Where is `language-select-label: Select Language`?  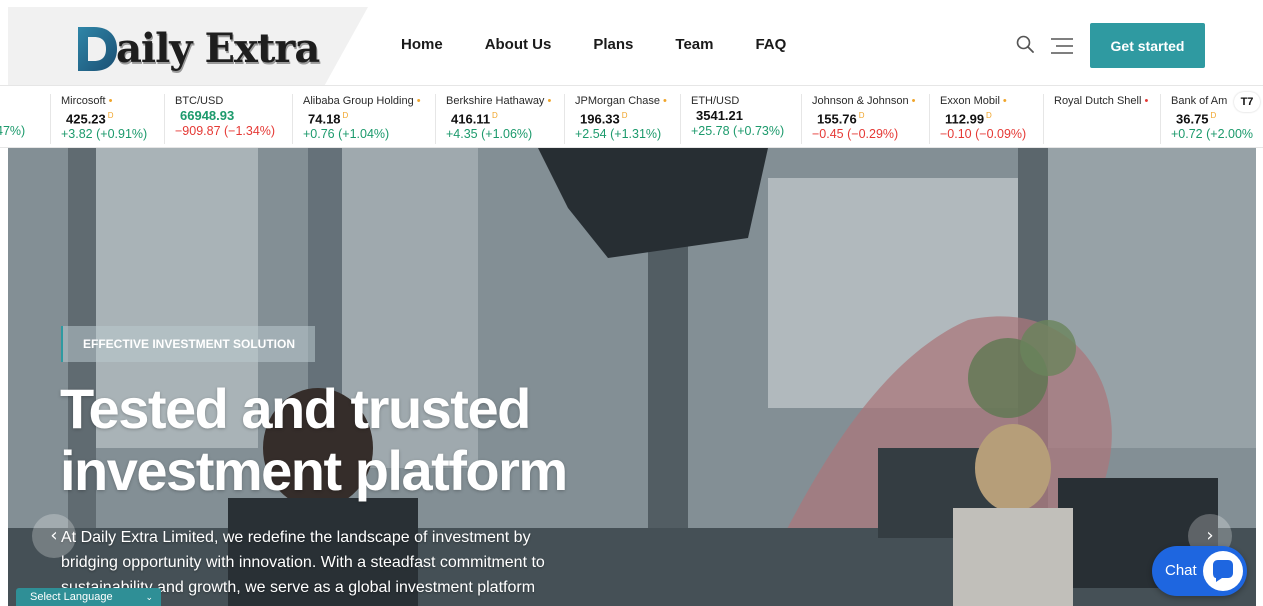 language-select-label: Select Language is located at coordinates (71, 597).